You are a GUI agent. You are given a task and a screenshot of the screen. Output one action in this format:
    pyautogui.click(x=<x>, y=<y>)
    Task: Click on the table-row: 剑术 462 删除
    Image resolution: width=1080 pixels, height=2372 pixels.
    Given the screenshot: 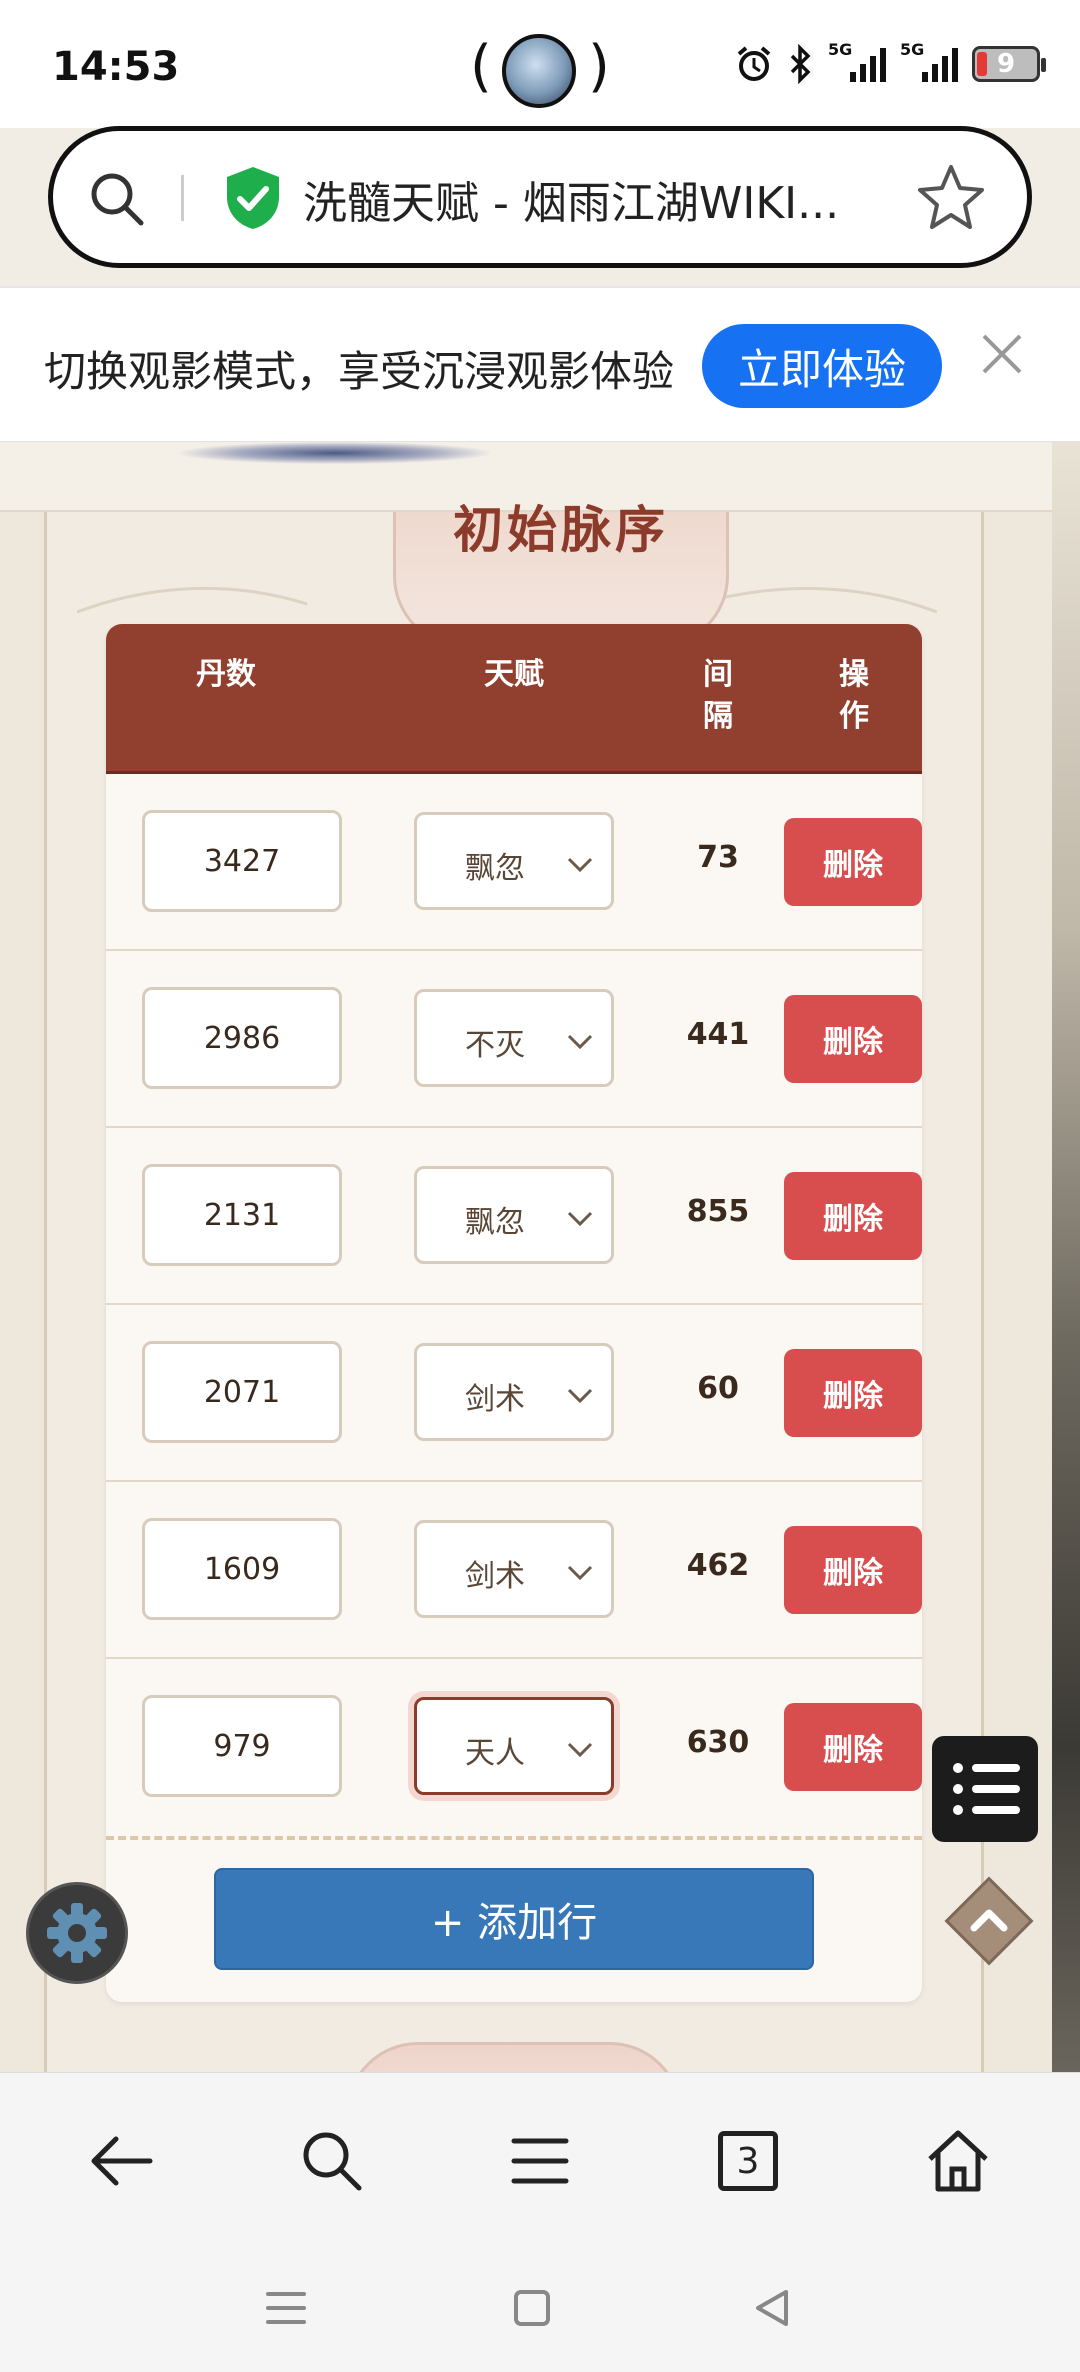 What is the action you would take?
    pyautogui.click(x=514, y=1570)
    